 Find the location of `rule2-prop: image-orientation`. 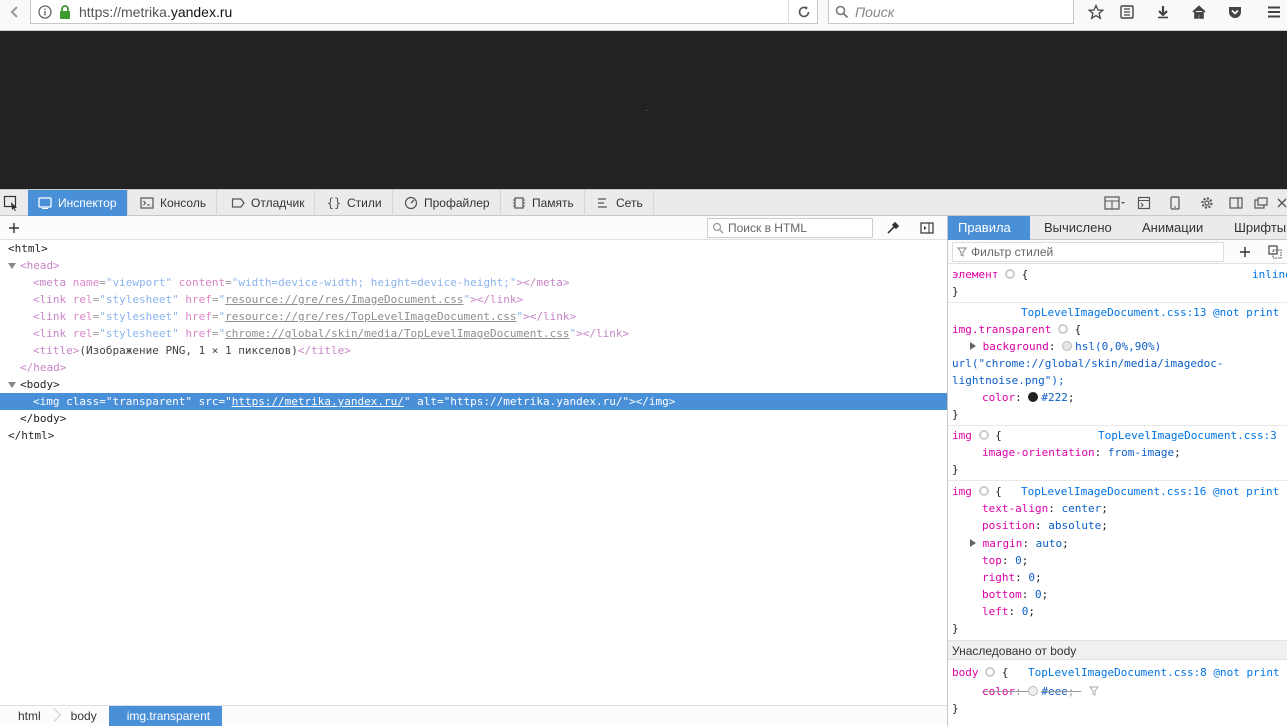

rule2-prop: image-orientation is located at coordinates (1038, 452).